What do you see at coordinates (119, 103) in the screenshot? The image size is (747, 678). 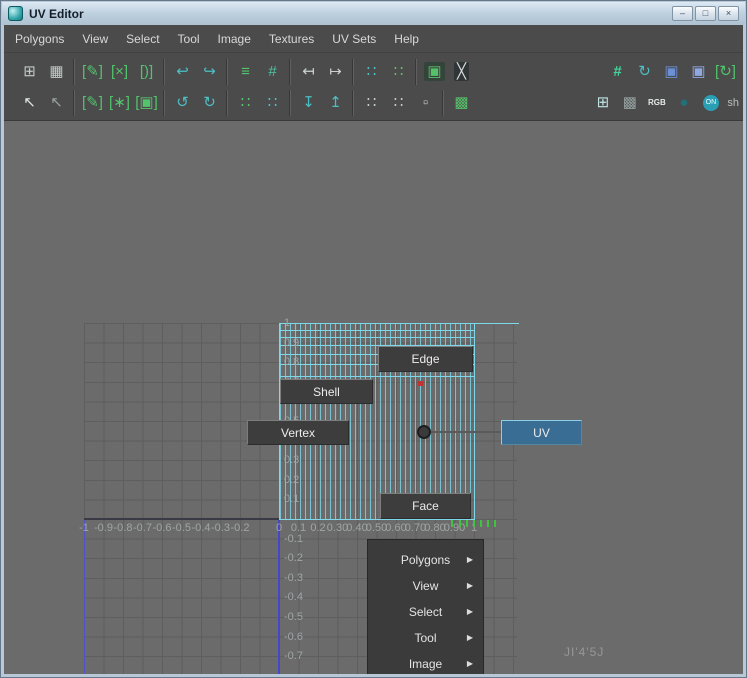 I see `pinch-brush-icon: [∗]` at bounding box center [119, 103].